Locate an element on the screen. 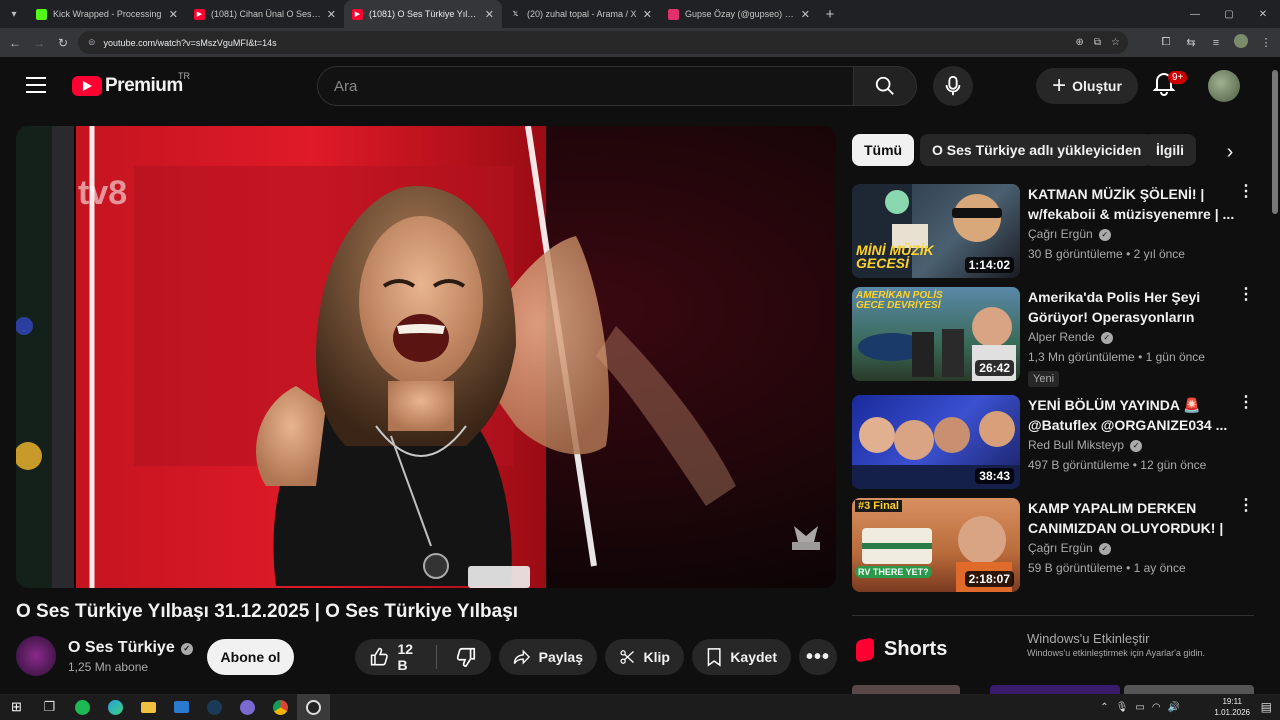 This screenshot has height=720, width=1280. maximize-icon: ▢ is located at coordinates (1229, 14).